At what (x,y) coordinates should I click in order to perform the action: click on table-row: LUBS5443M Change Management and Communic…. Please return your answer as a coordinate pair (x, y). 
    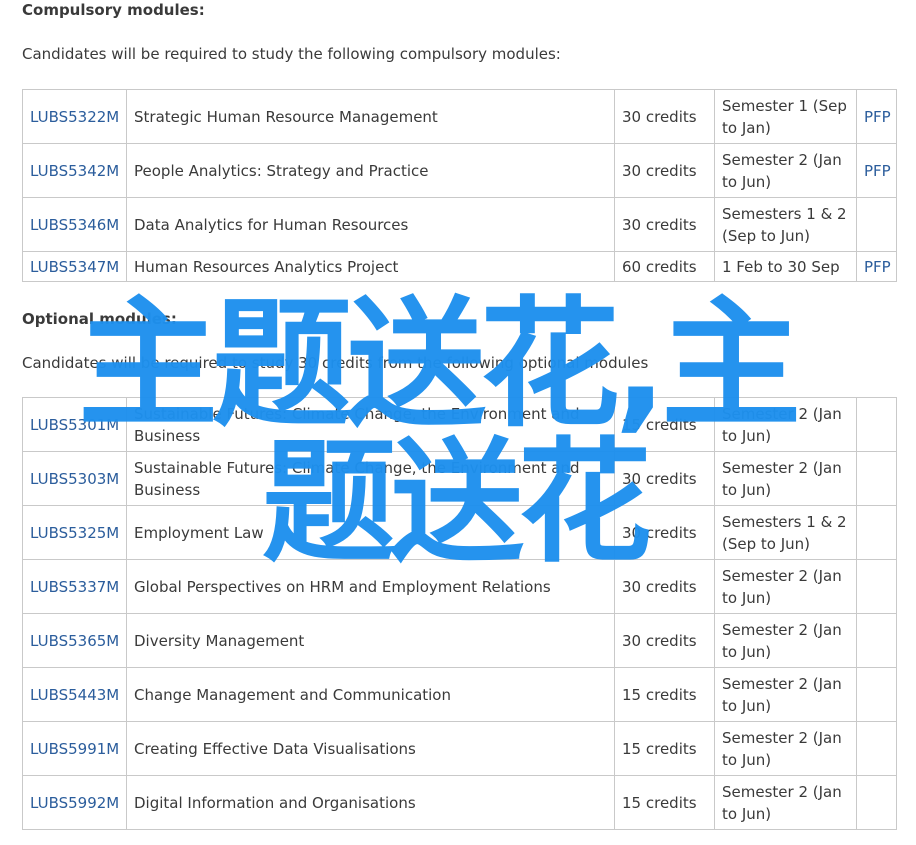
    Looking at the image, I should click on (459, 694).